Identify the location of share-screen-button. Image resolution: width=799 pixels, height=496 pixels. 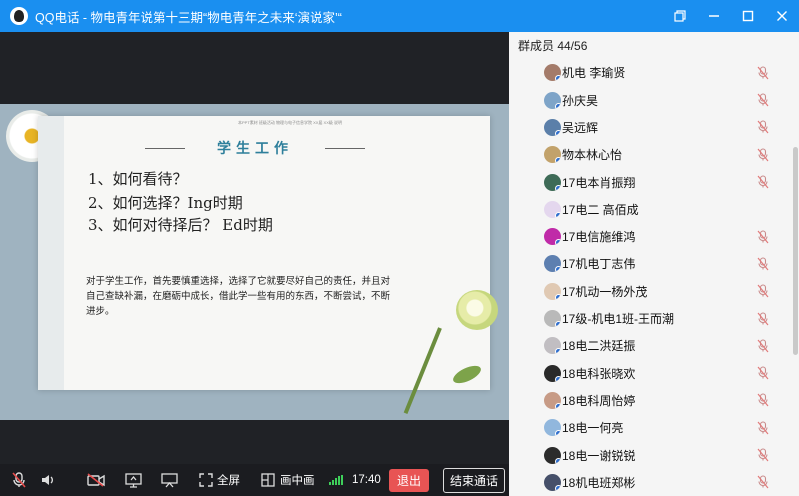
(133, 480).